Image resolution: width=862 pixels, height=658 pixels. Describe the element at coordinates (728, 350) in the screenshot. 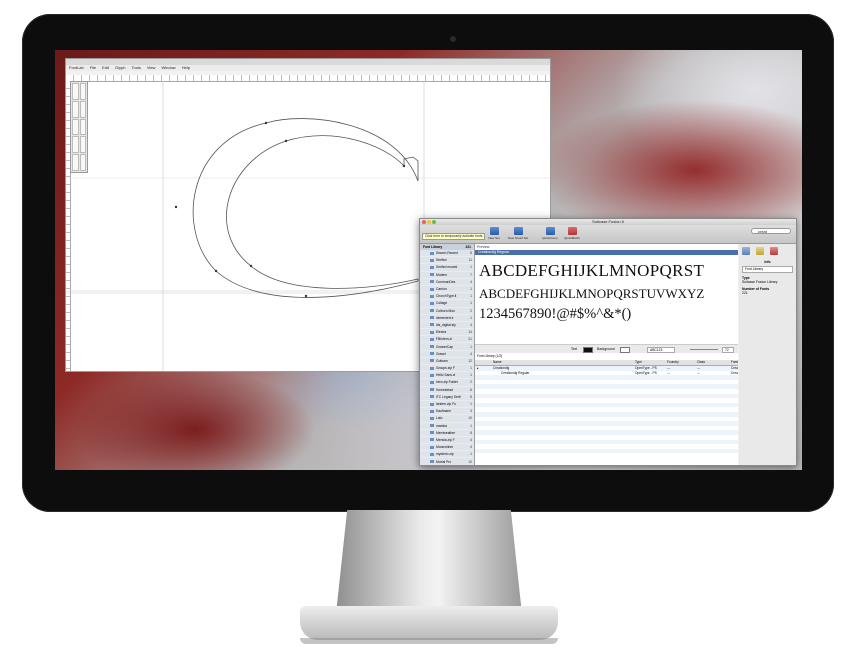

I see `size-field: 72` at that location.